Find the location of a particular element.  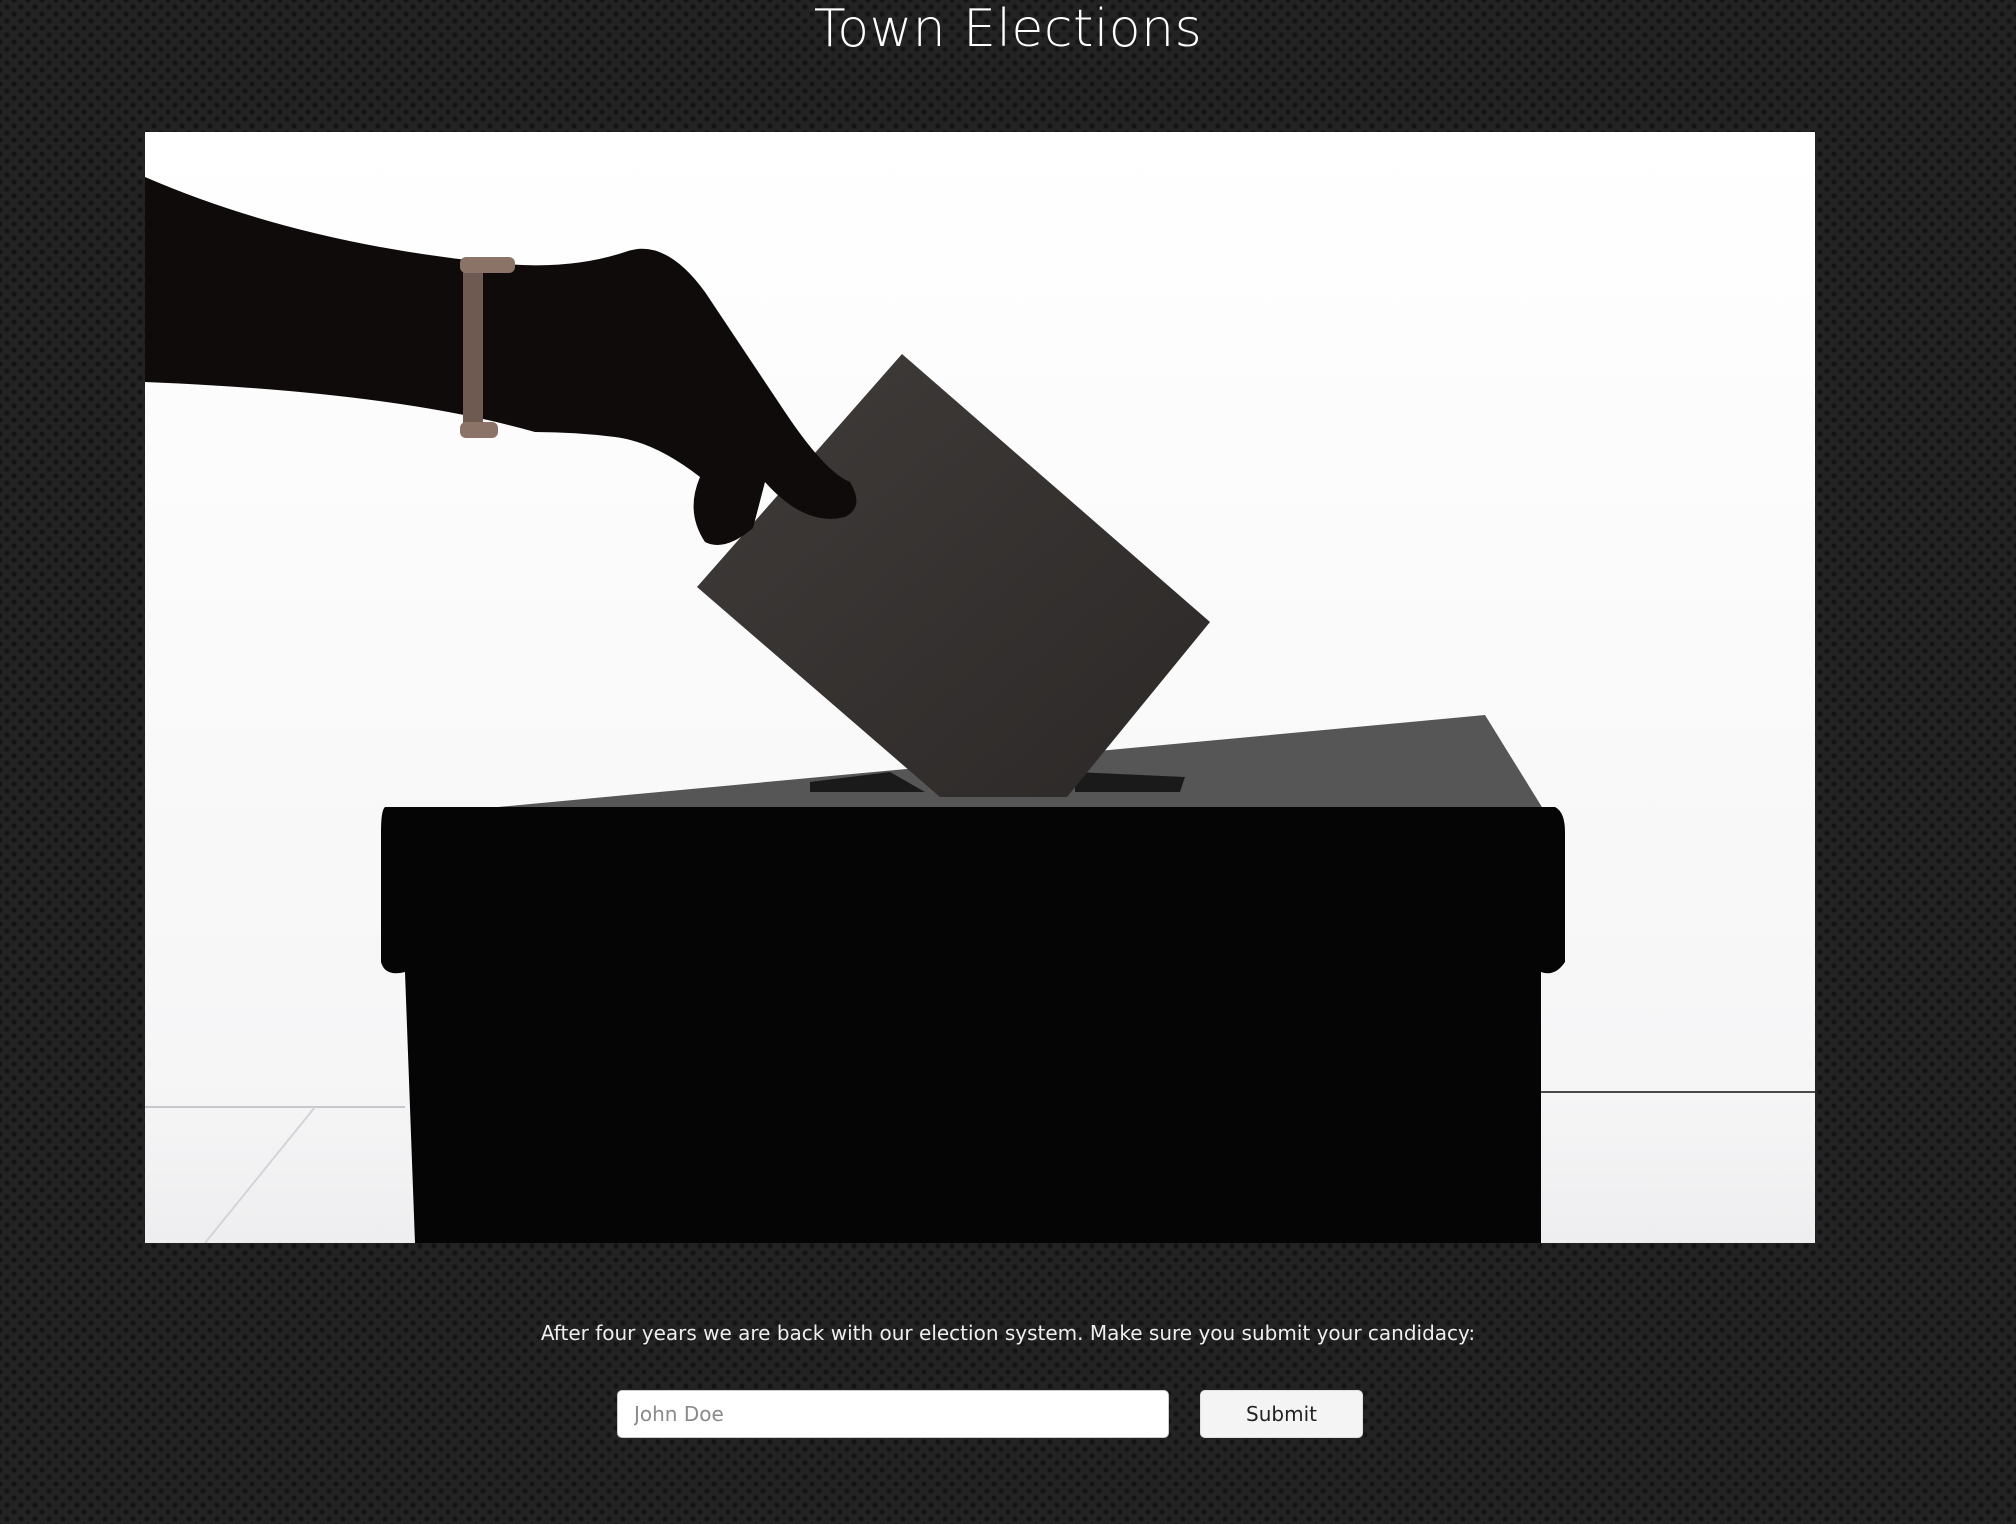

candidate-name-input is located at coordinates (893, 1414).